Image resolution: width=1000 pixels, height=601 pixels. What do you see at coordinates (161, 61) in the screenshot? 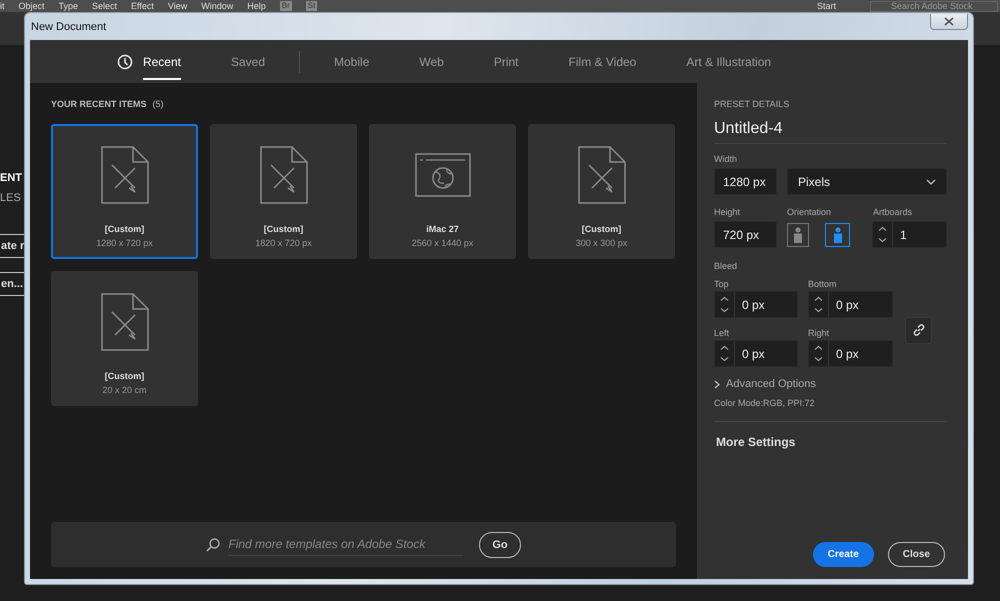
I see `tab: Recent` at bounding box center [161, 61].